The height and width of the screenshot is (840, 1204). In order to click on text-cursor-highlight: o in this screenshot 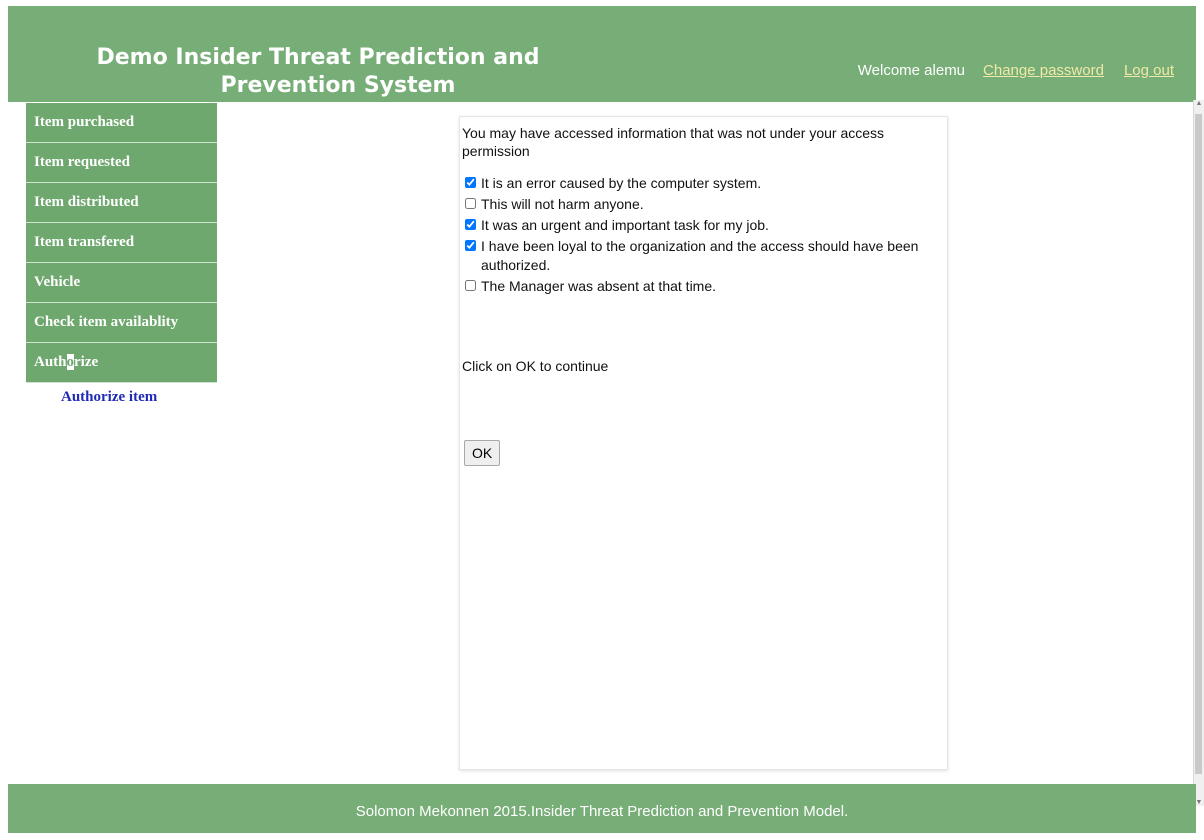, I will do `click(70, 362)`.